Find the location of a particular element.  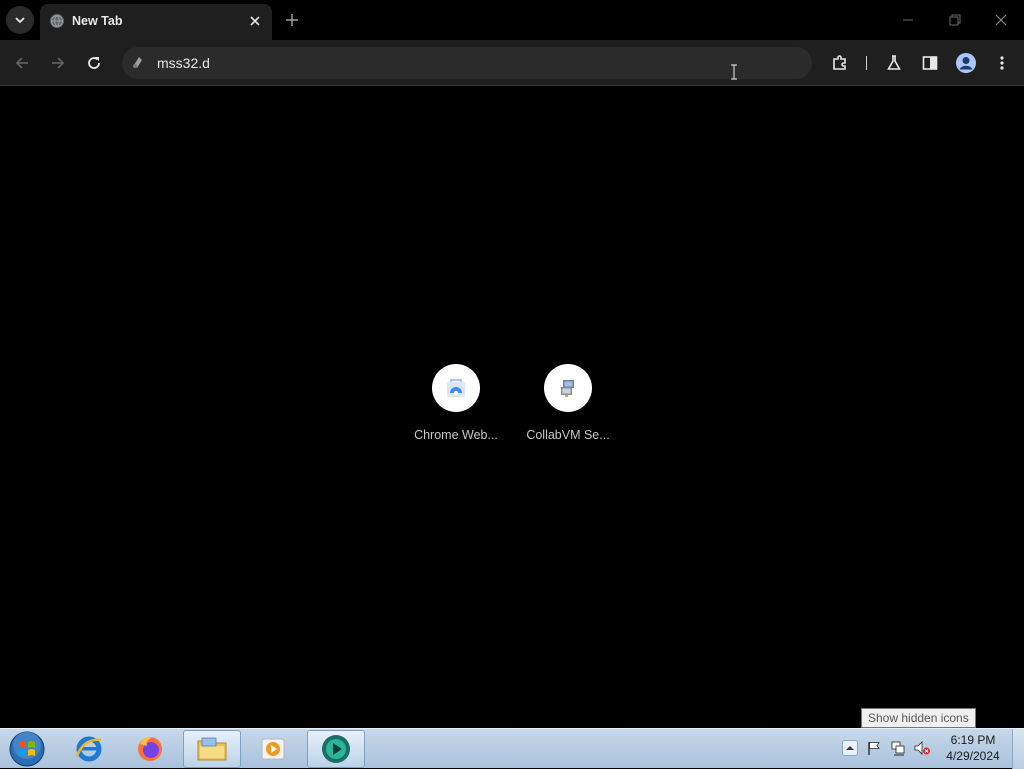

tab-title: New Tab is located at coordinates (97, 21).